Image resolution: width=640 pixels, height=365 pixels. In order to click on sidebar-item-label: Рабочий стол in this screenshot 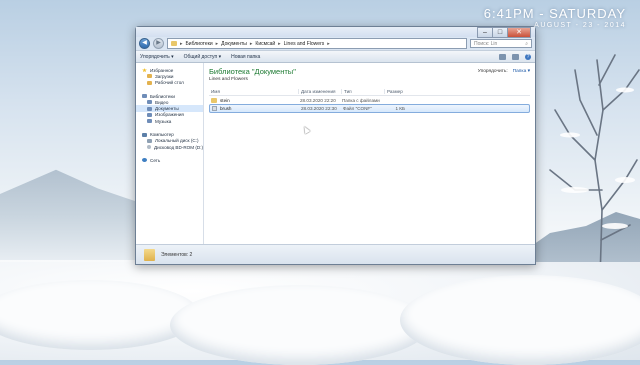, I will do `click(169, 83)`.